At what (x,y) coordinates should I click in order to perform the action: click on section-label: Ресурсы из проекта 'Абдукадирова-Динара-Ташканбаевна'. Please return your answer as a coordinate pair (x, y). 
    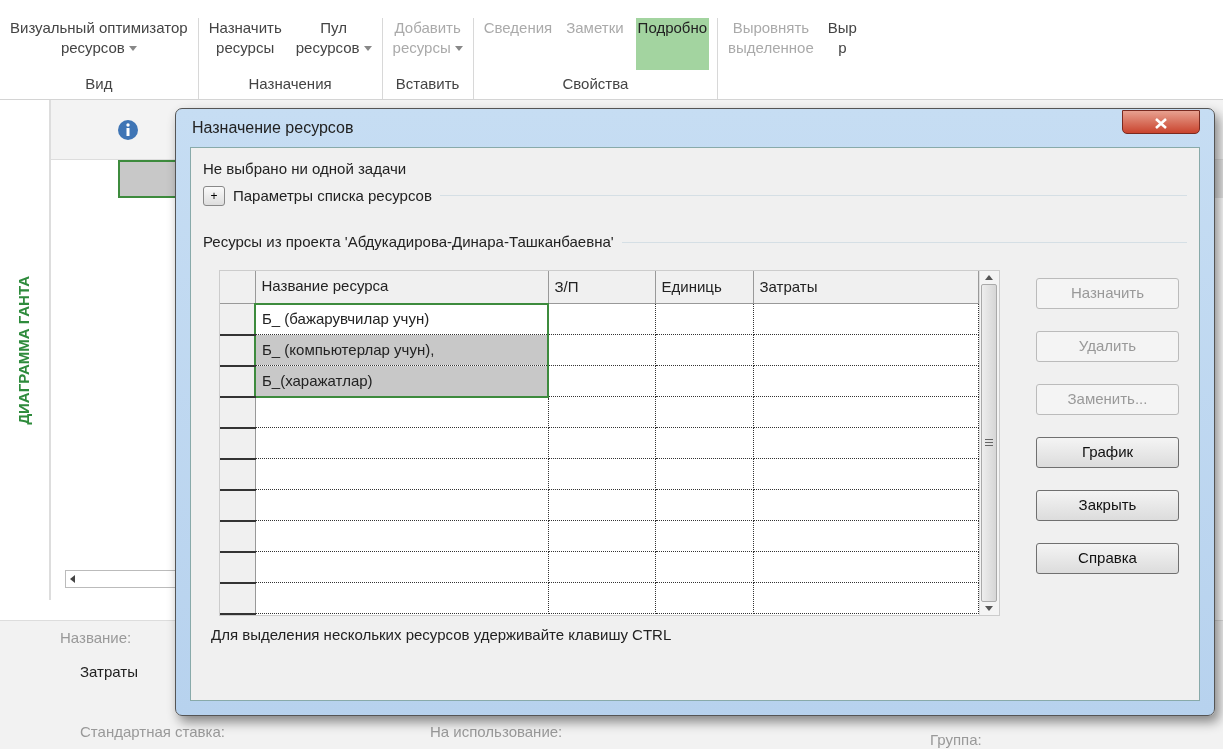
    Looking at the image, I should click on (408, 242).